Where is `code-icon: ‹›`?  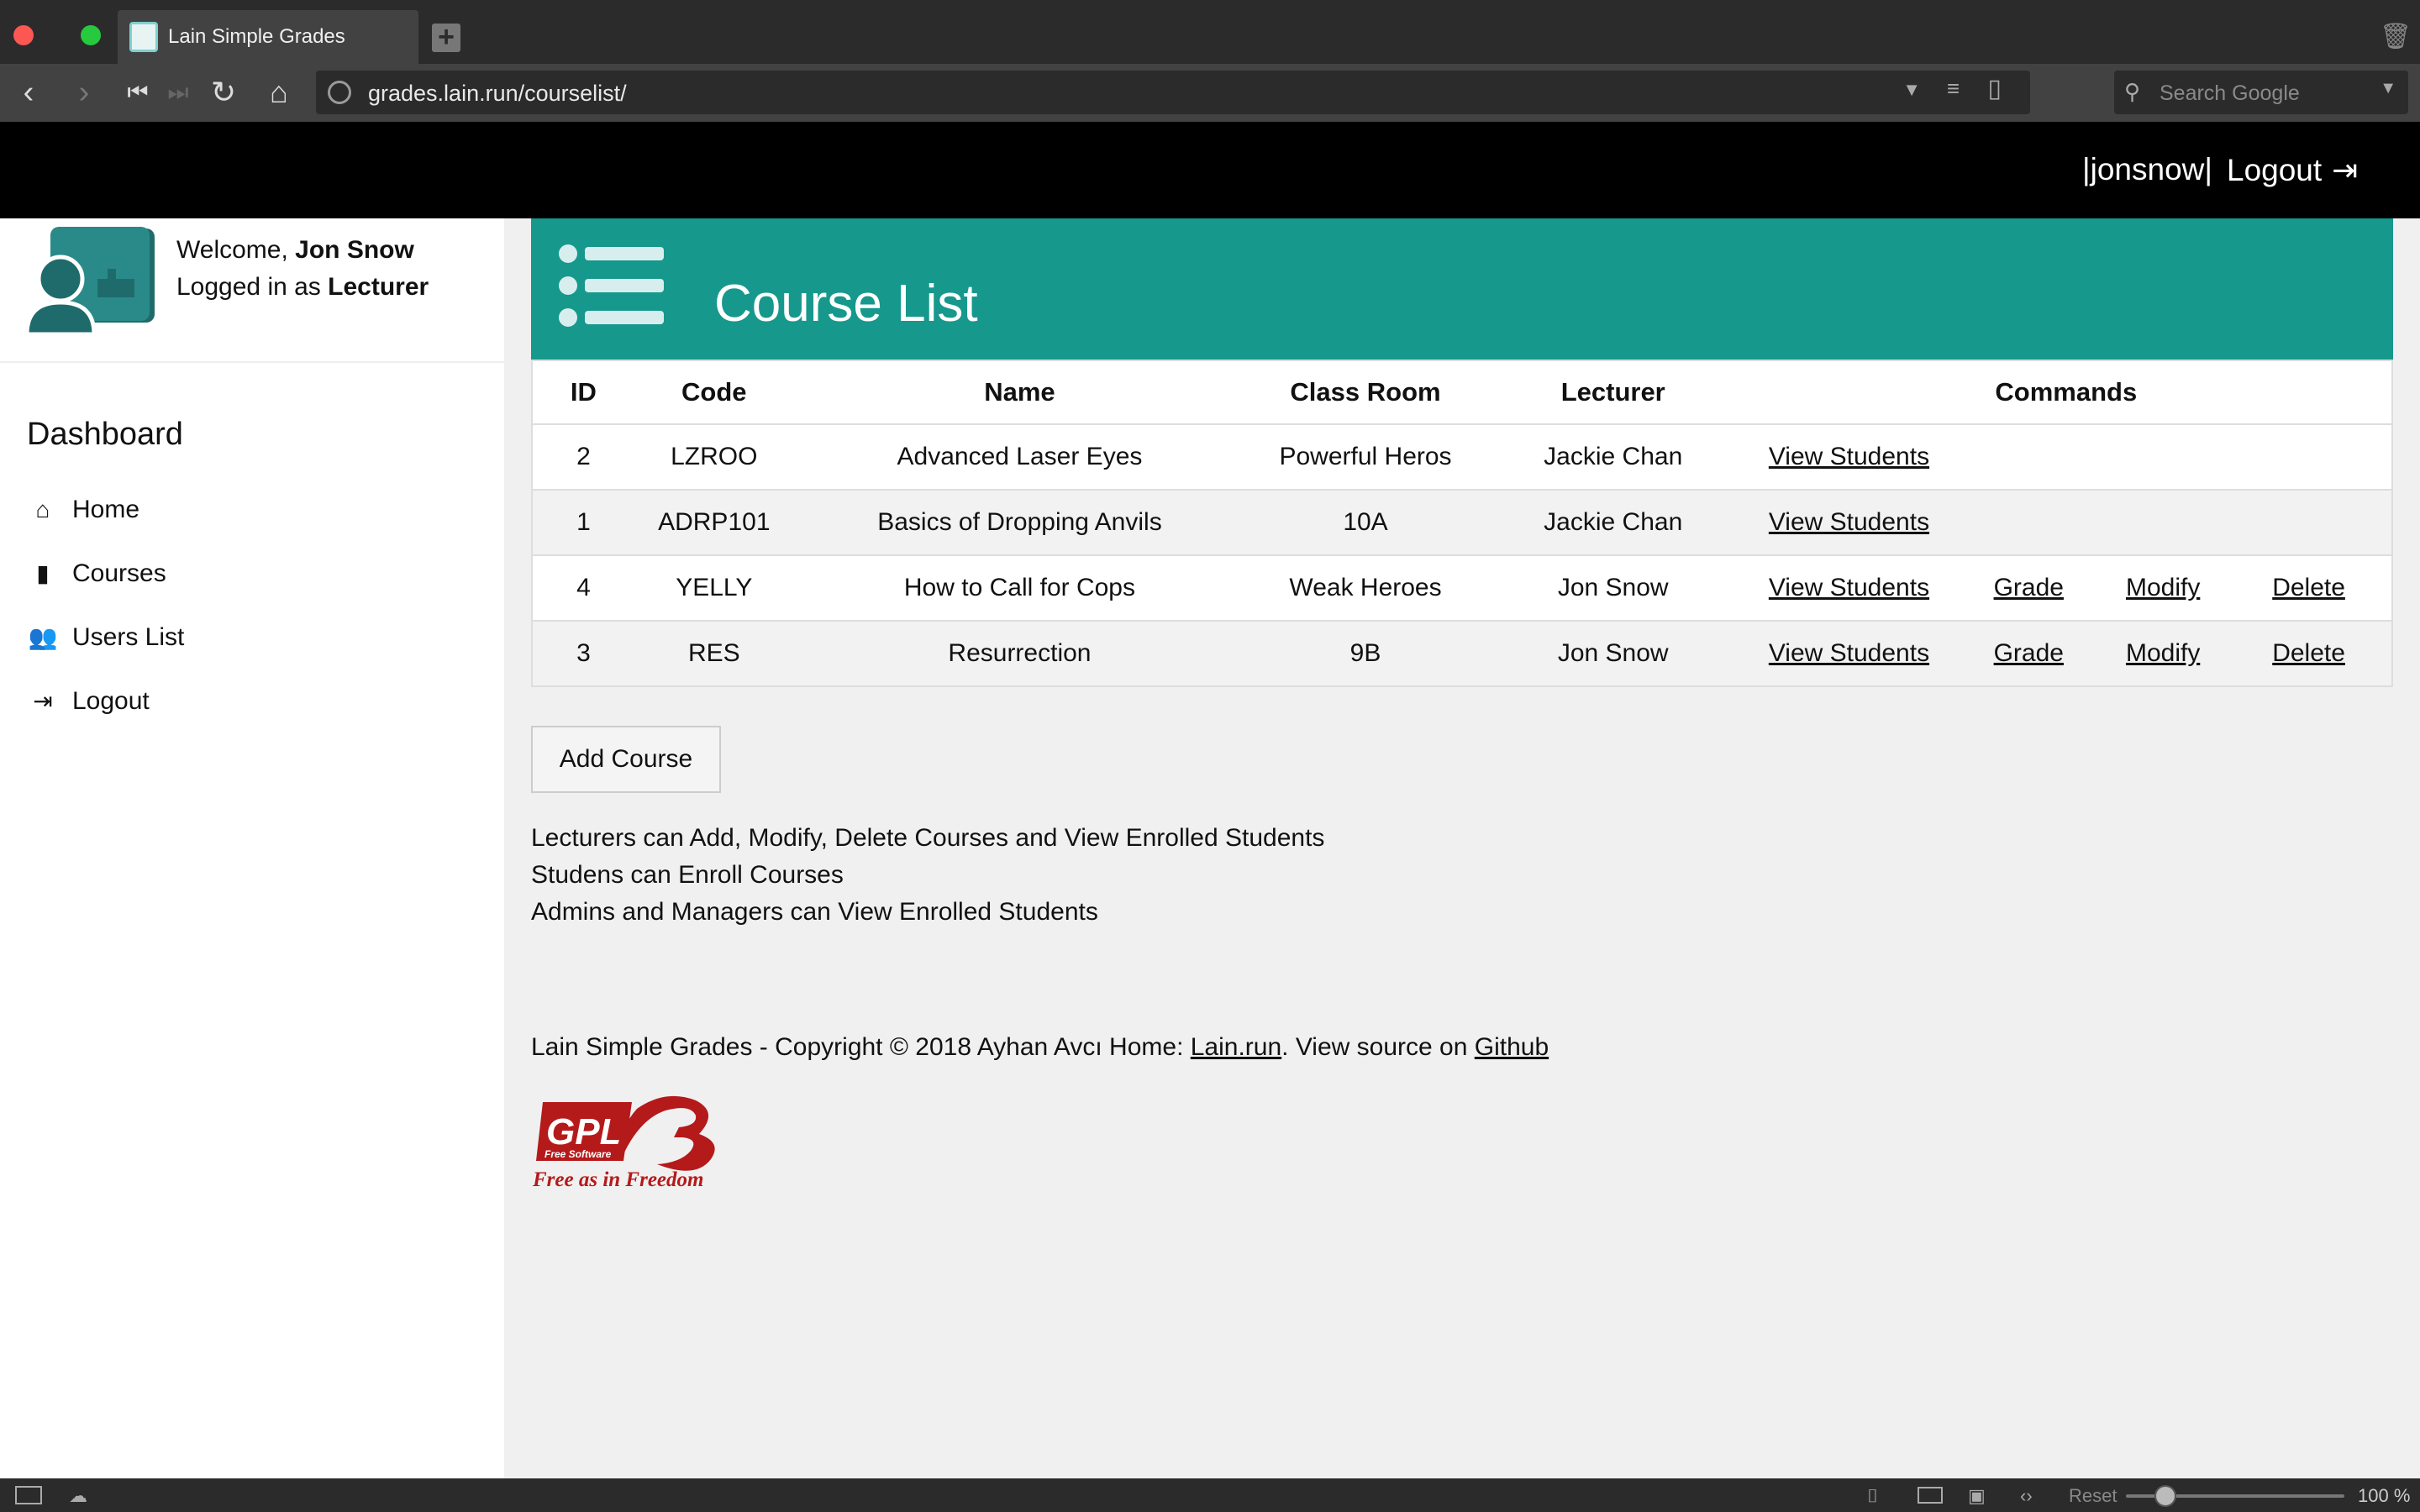 code-icon: ‹› is located at coordinates (2027, 1496).